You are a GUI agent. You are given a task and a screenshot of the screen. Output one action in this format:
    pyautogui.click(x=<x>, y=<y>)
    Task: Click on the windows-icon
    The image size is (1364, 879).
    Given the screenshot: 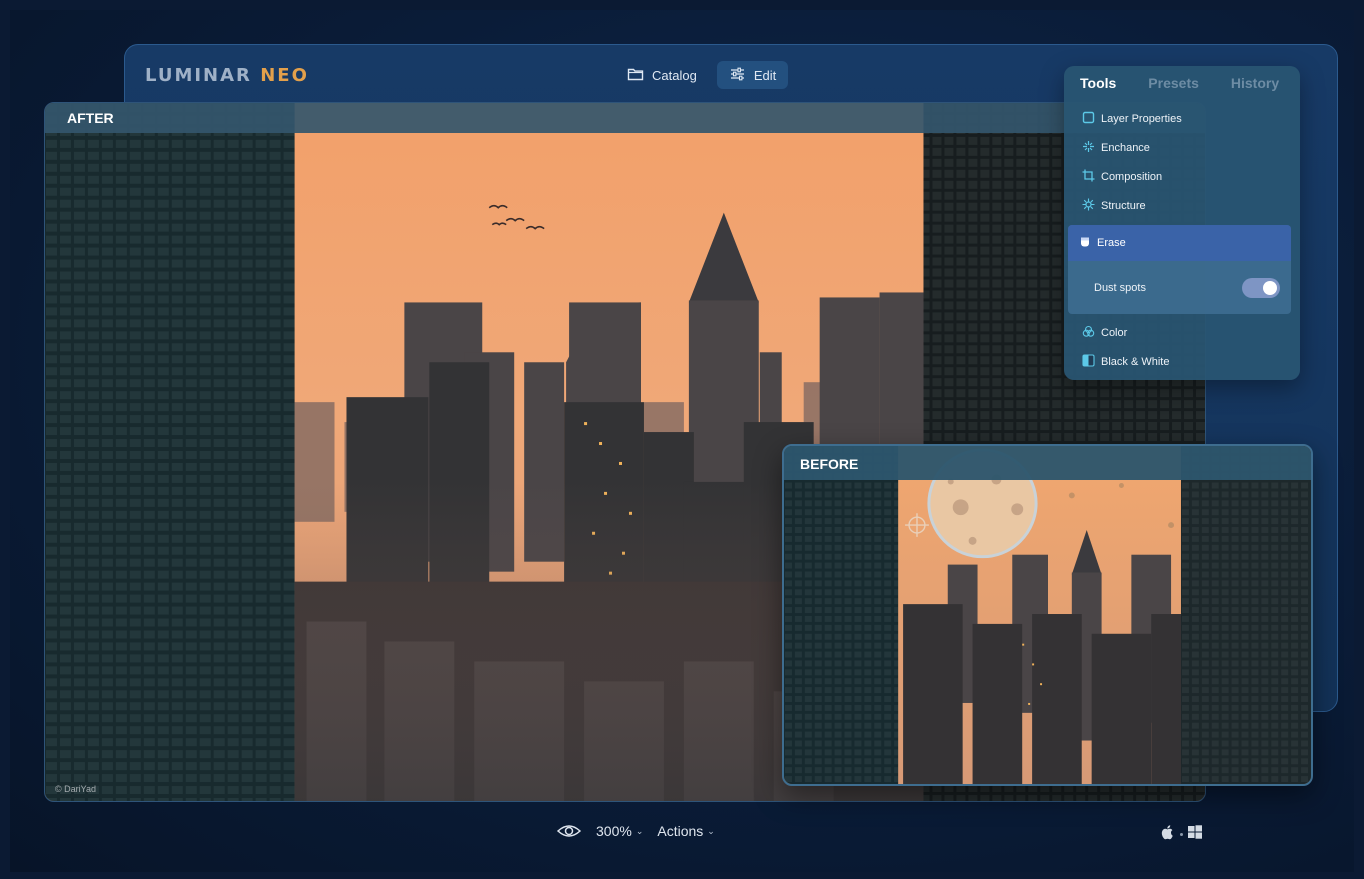 What is the action you would take?
    pyautogui.click(x=1195, y=834)
    